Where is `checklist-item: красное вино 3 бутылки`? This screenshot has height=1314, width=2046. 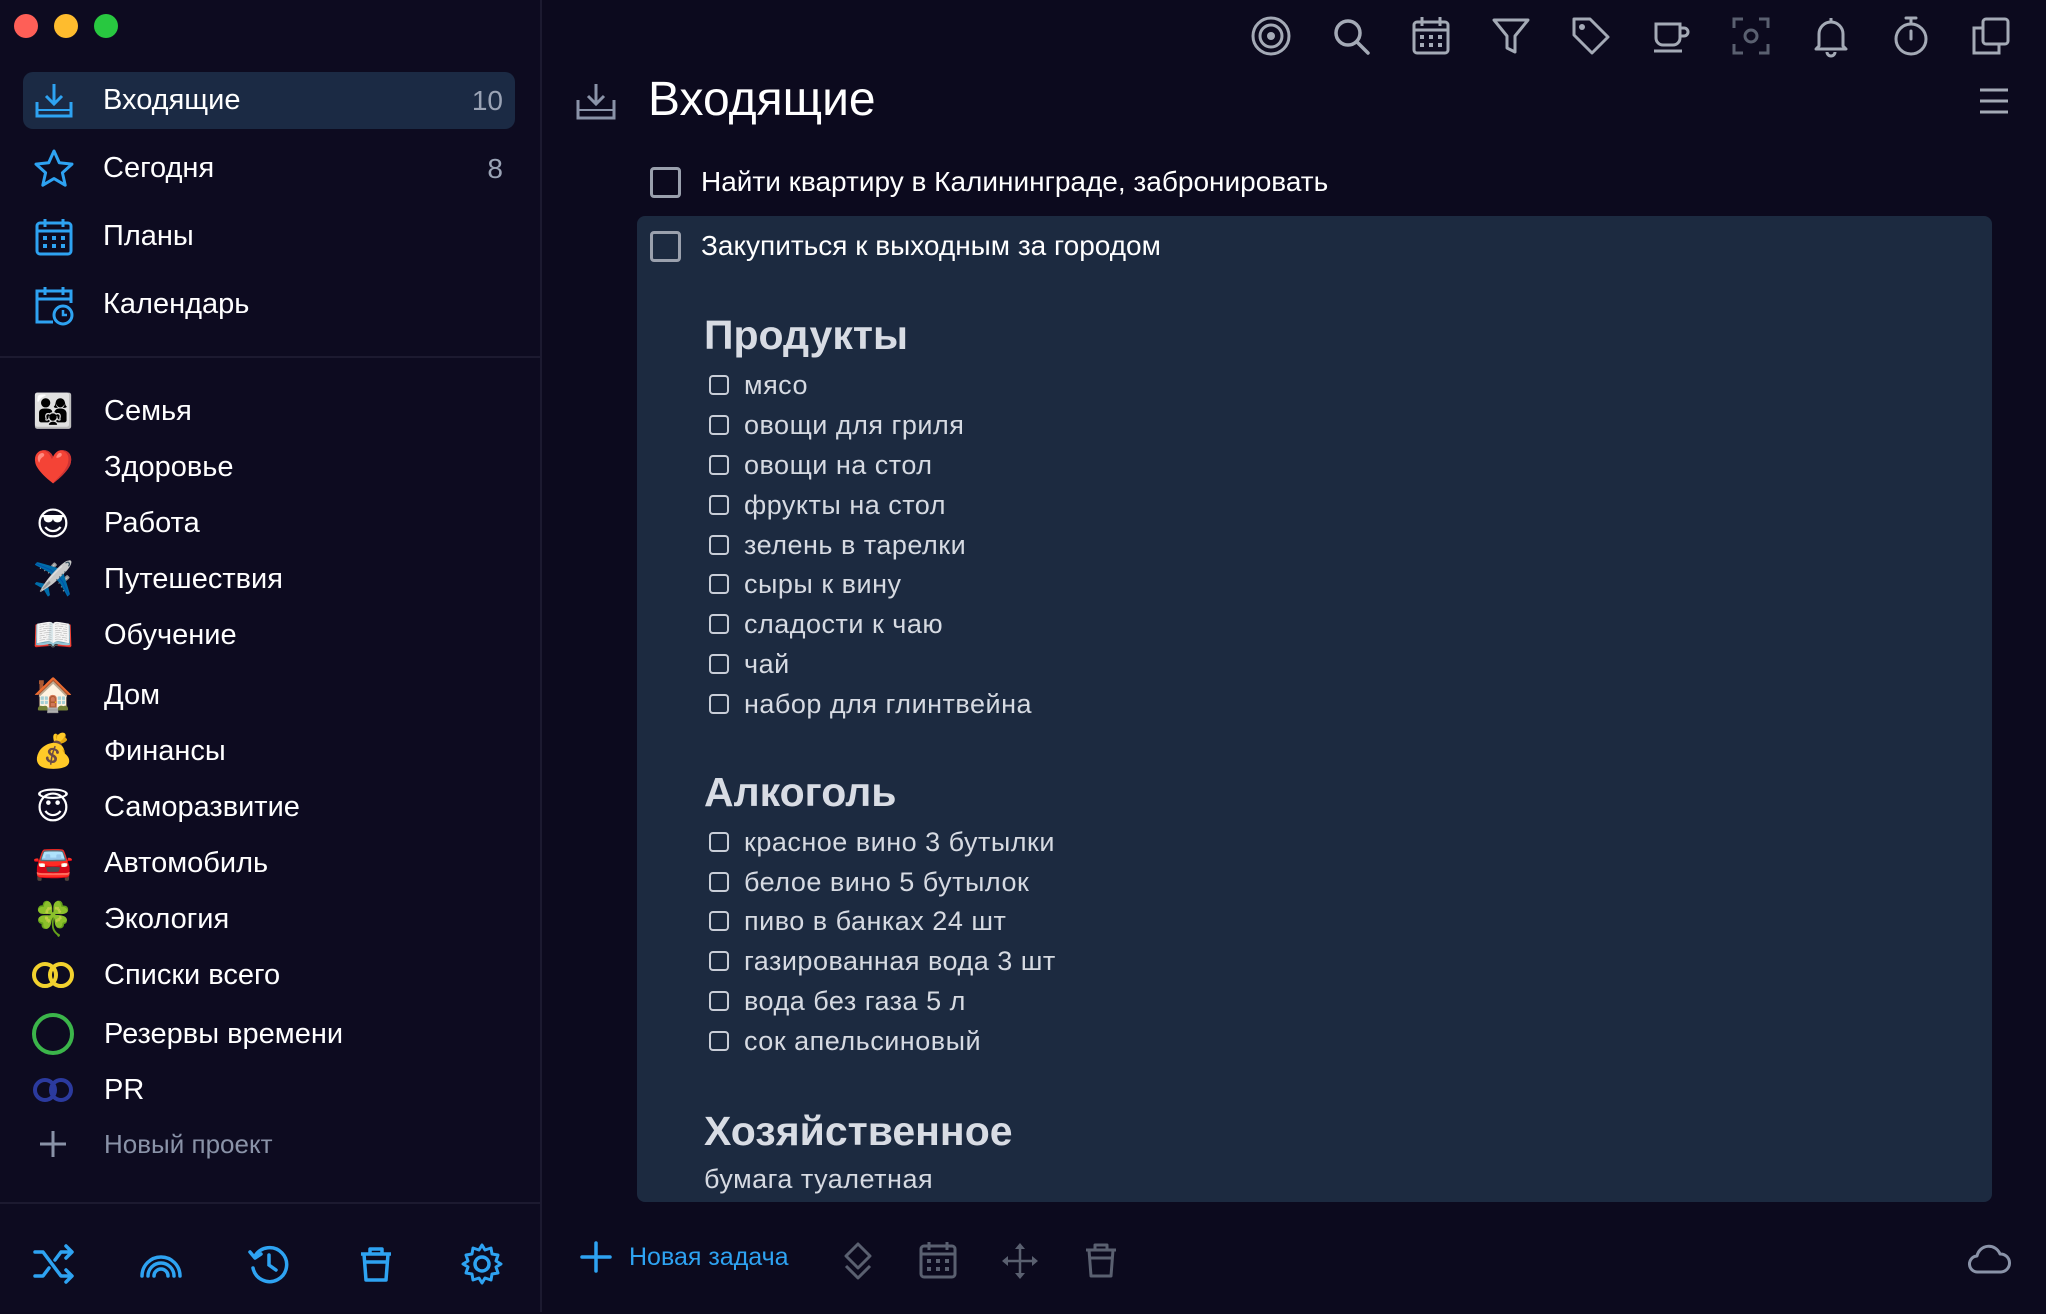 checklist-item: красное вино 3 бутылки is located at coordinates (882, 842).